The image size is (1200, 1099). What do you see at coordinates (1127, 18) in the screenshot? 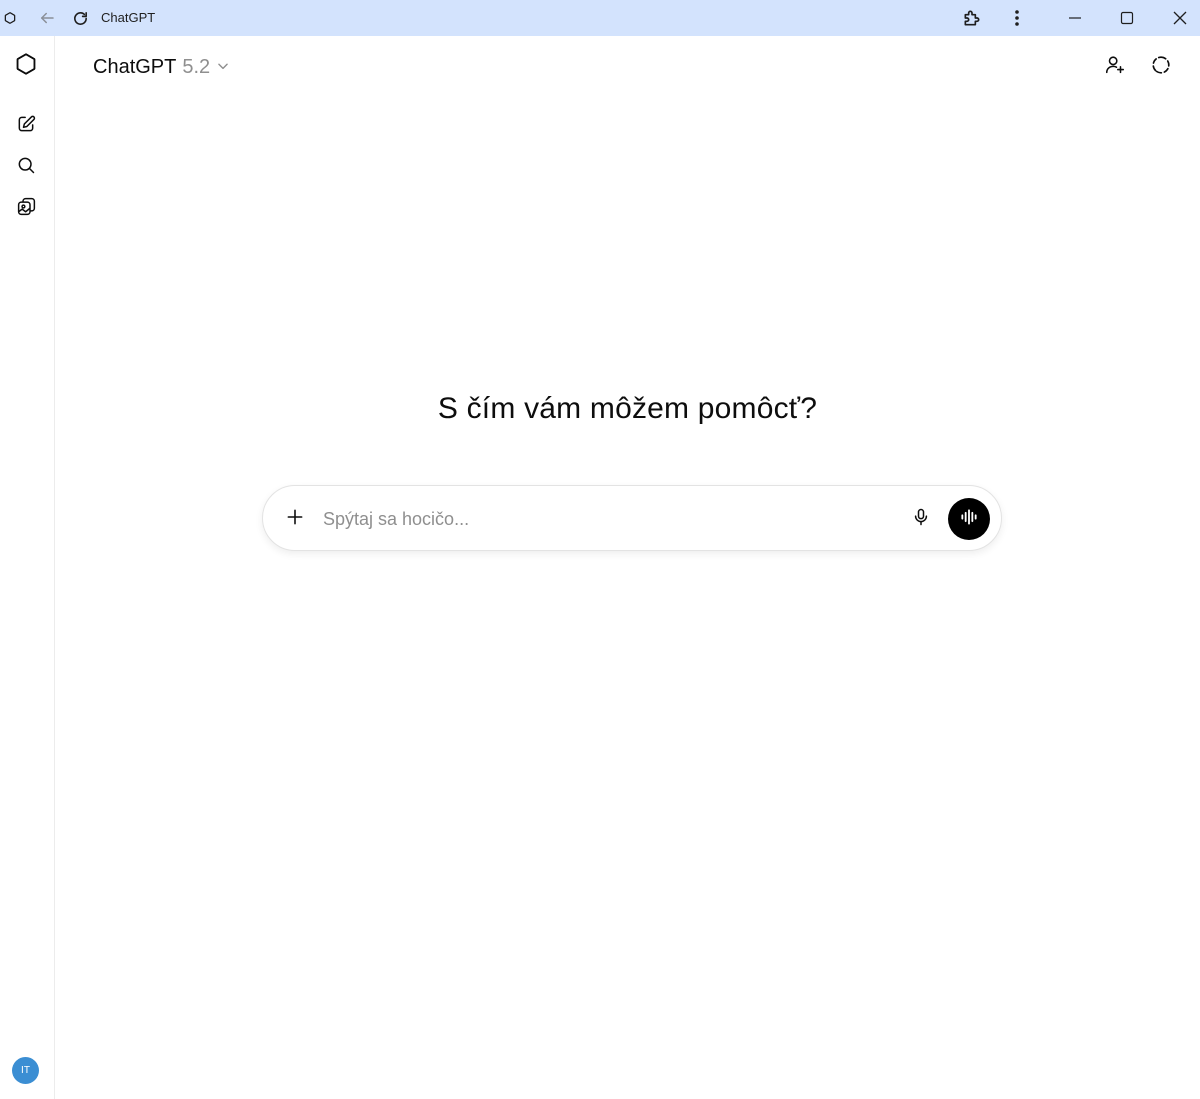
I see `maximize-icon` at bounding box center [1127, 18].